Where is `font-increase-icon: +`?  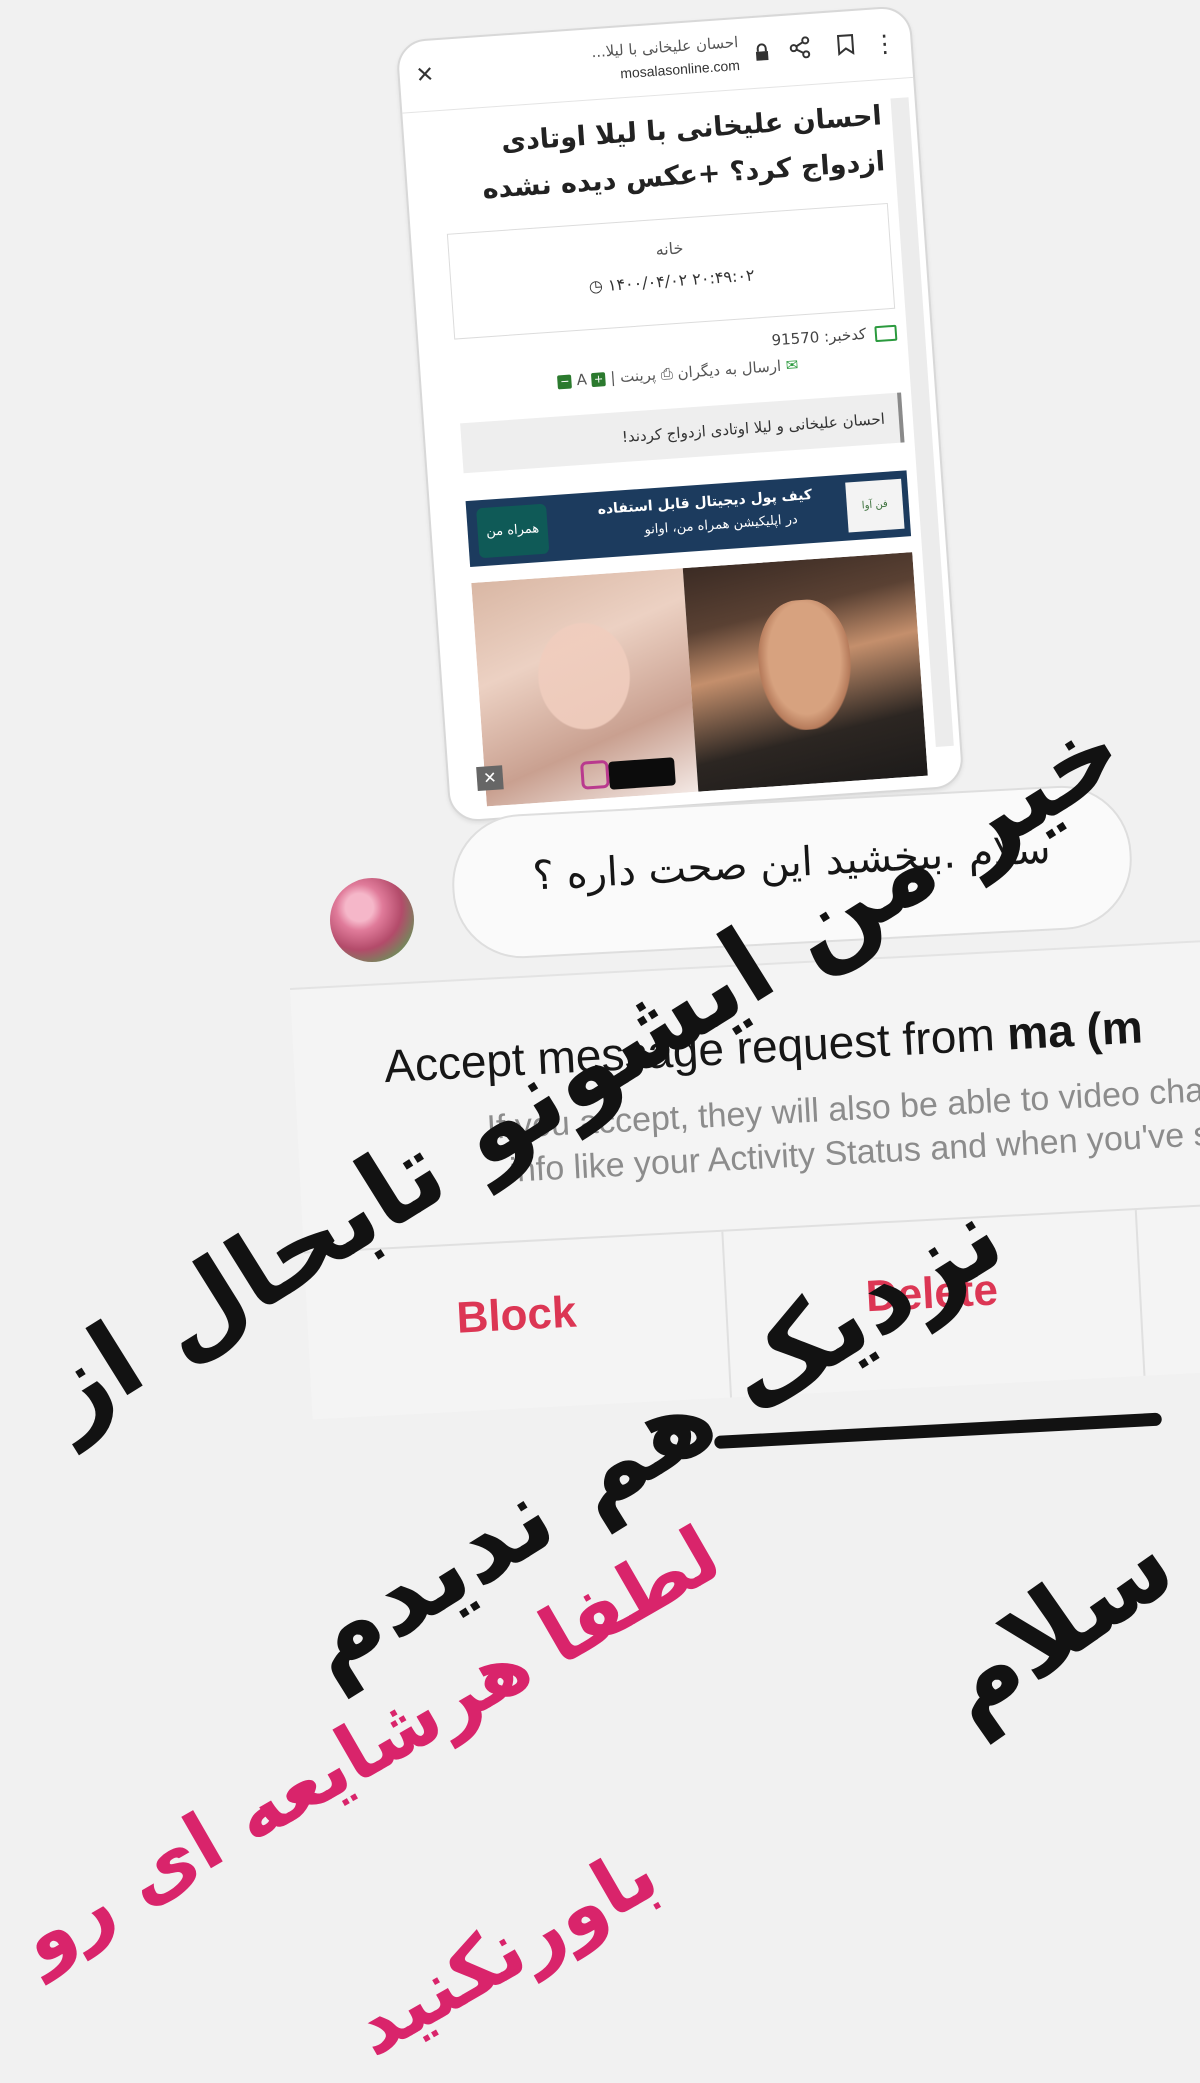 font-increase-icon: + is located at coordinates (599, 379).